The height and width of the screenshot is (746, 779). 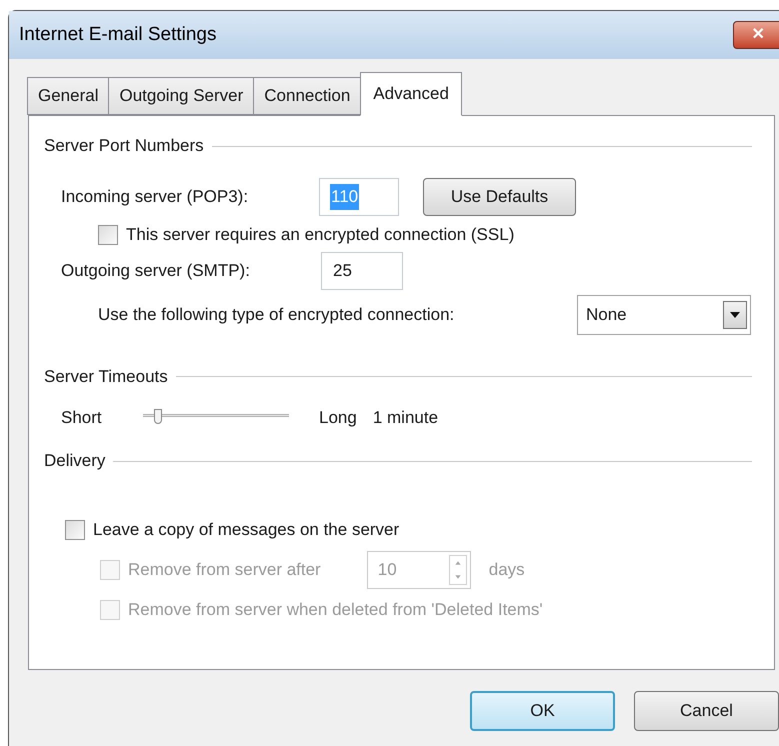 What do you see at coordinates (320, 235) in the screenshot?
I see `checkbox-label: This server requires an encrypted connection (SSL)` at bounding box center [320, 235].